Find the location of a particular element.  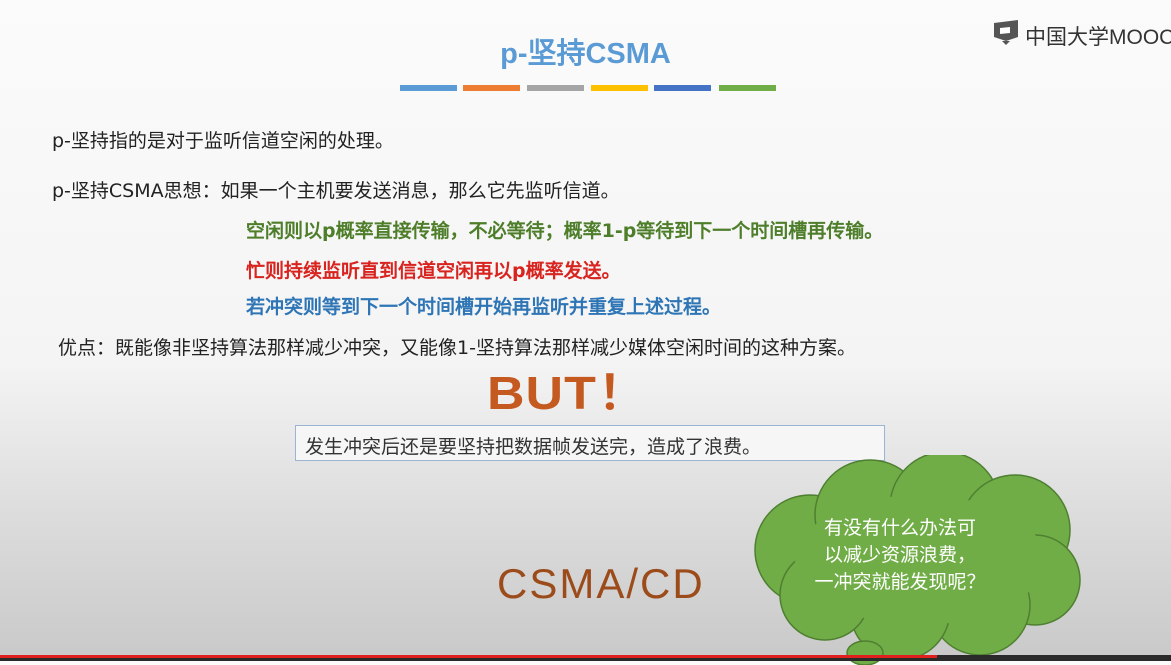

busy-rule-text: 忙则持续监听直到信道空闲再以p概率发送。 is located at coordinates (433, 271).